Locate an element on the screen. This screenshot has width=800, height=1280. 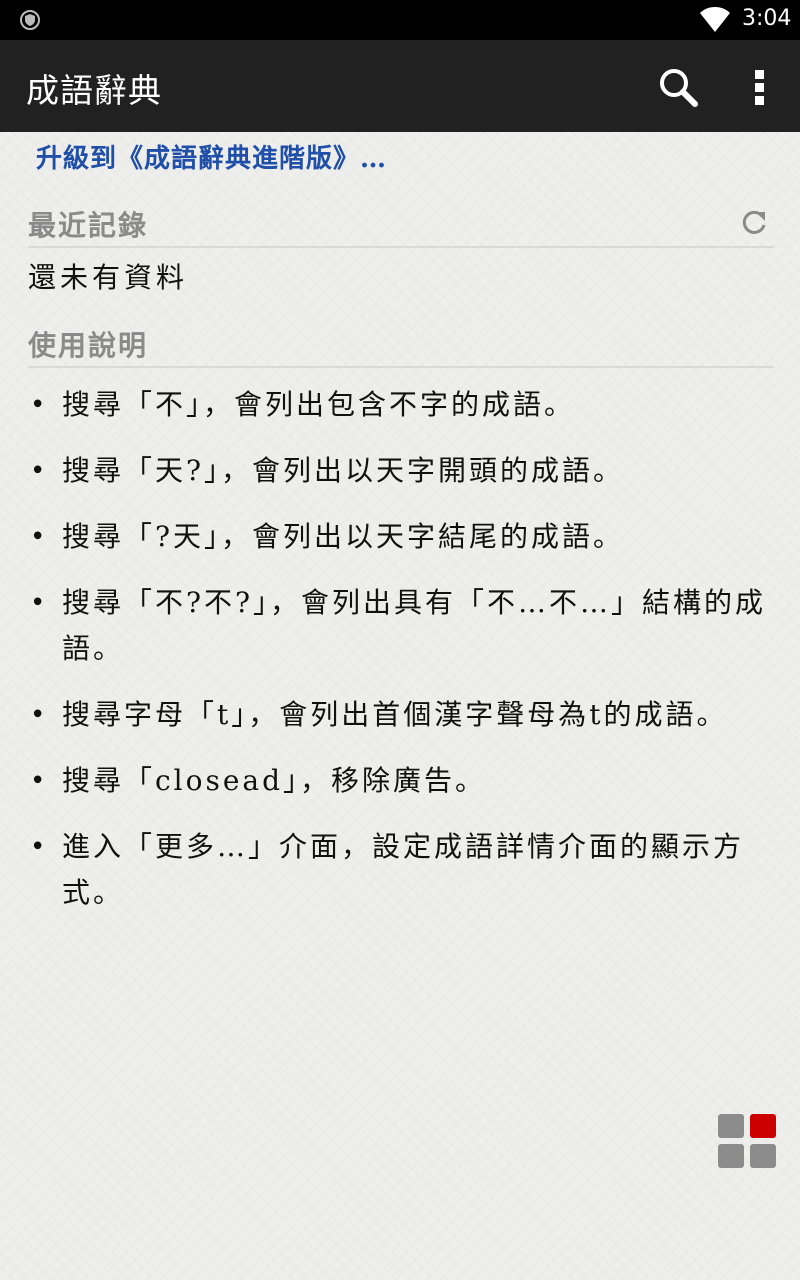
overflow-menu-button is located at coordinates (760, 88).